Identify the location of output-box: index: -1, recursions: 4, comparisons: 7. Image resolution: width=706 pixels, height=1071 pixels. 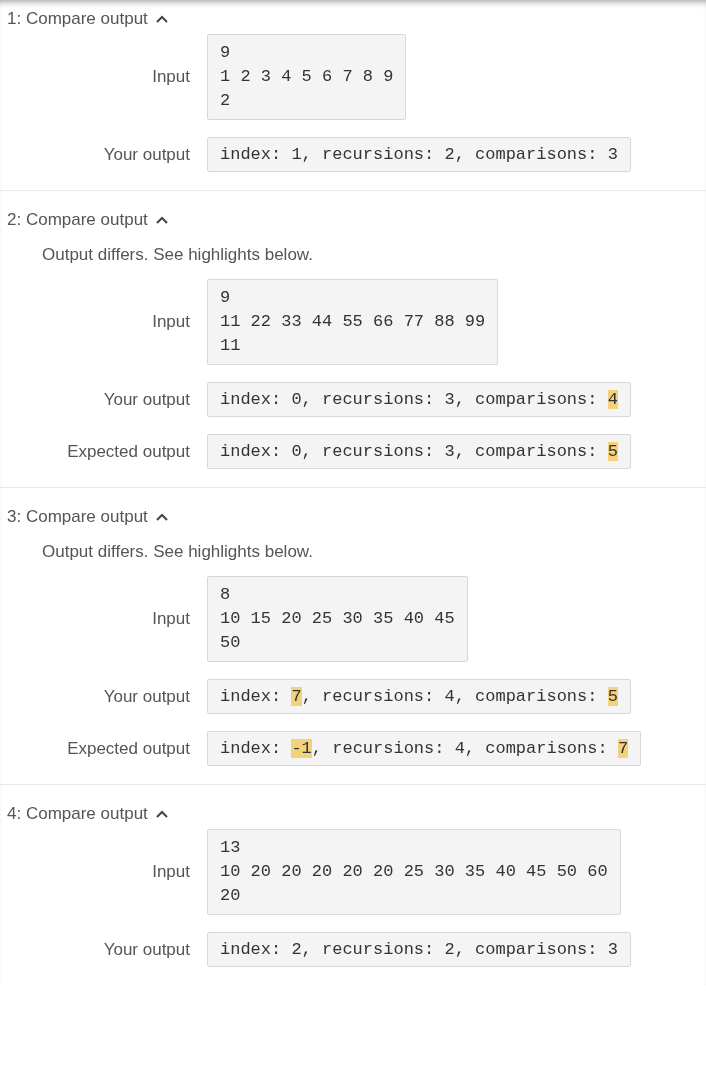
(424, 748).